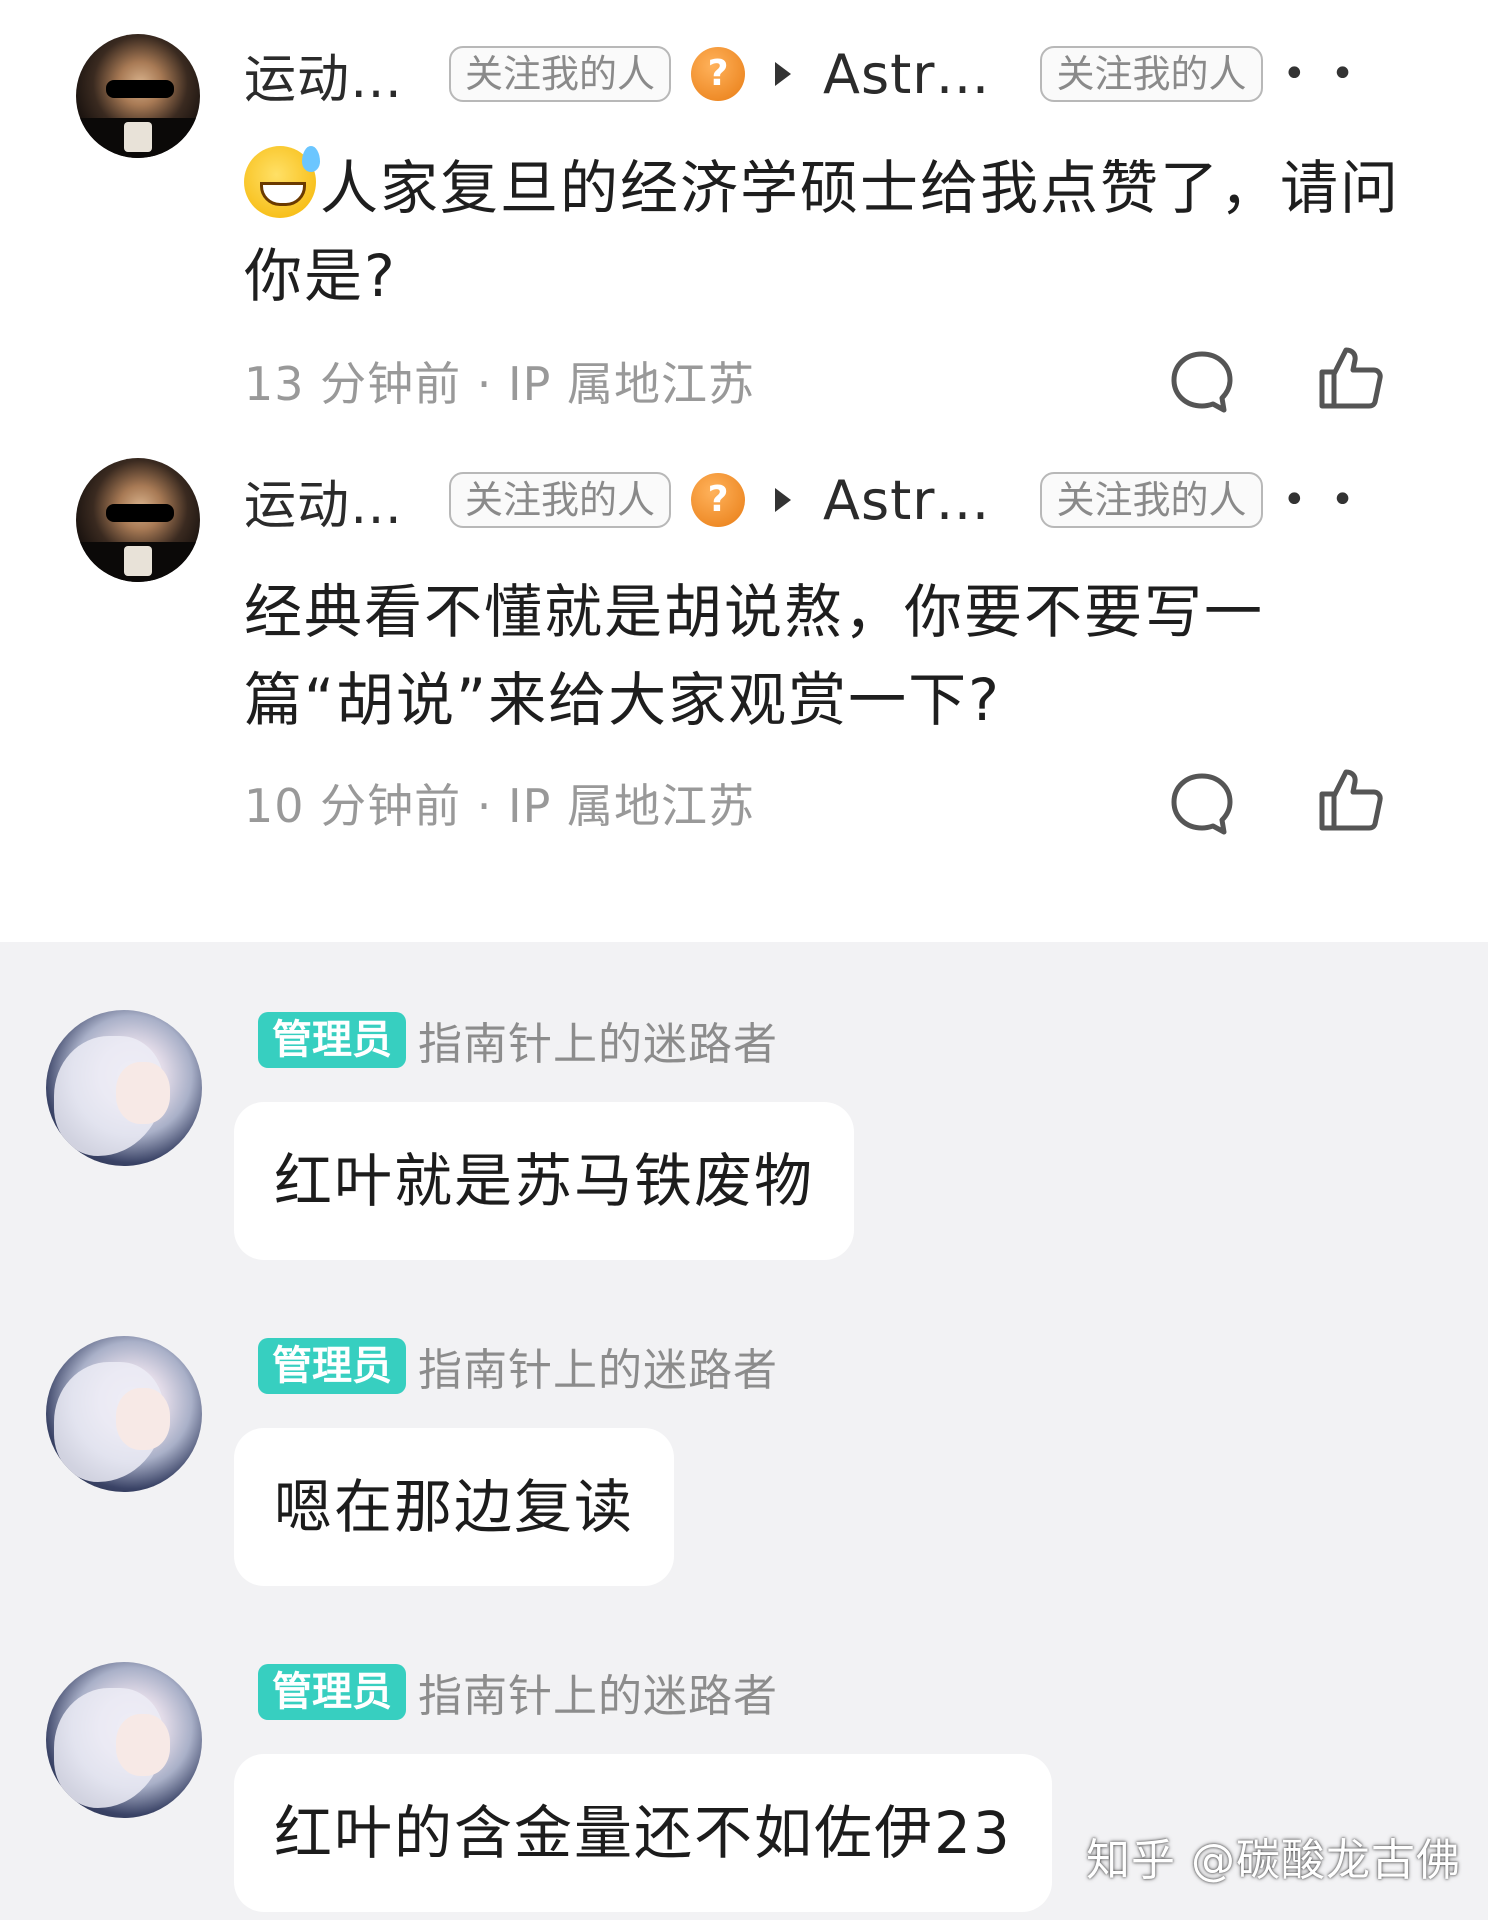  I want to click on sweat-smile-emoji-icon, so click(282, 182).